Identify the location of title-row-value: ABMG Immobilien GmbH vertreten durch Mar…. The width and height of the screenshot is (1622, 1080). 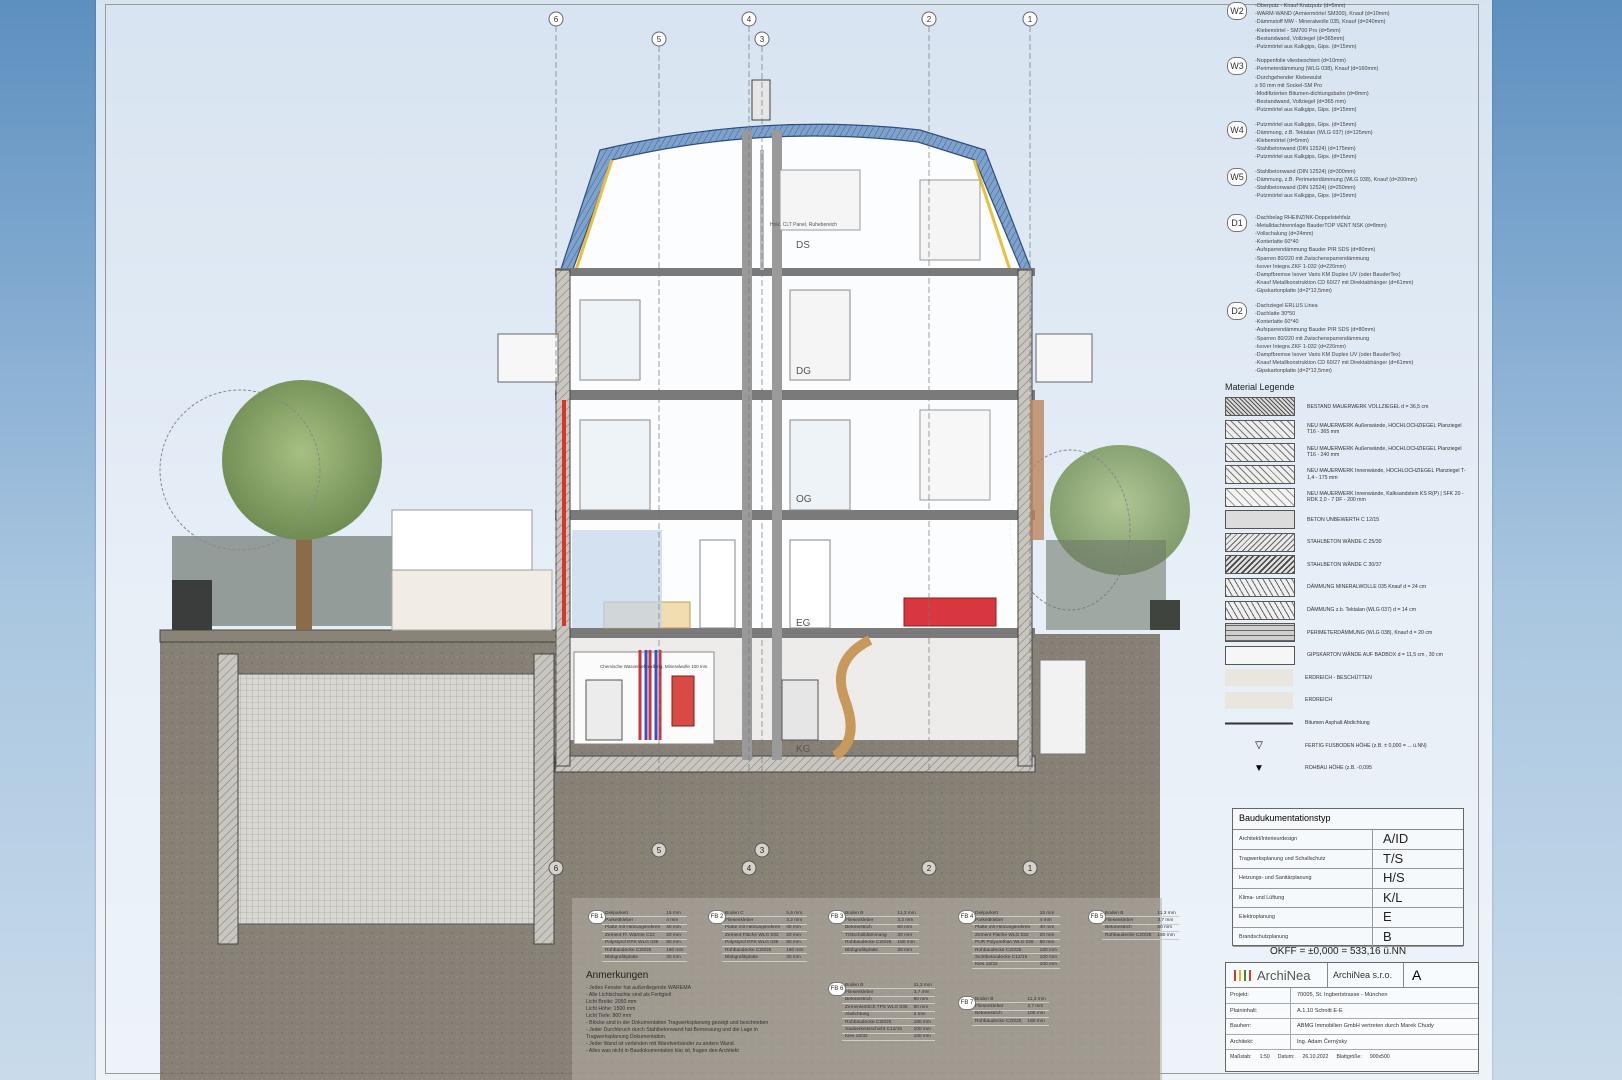
(1365, 1026).